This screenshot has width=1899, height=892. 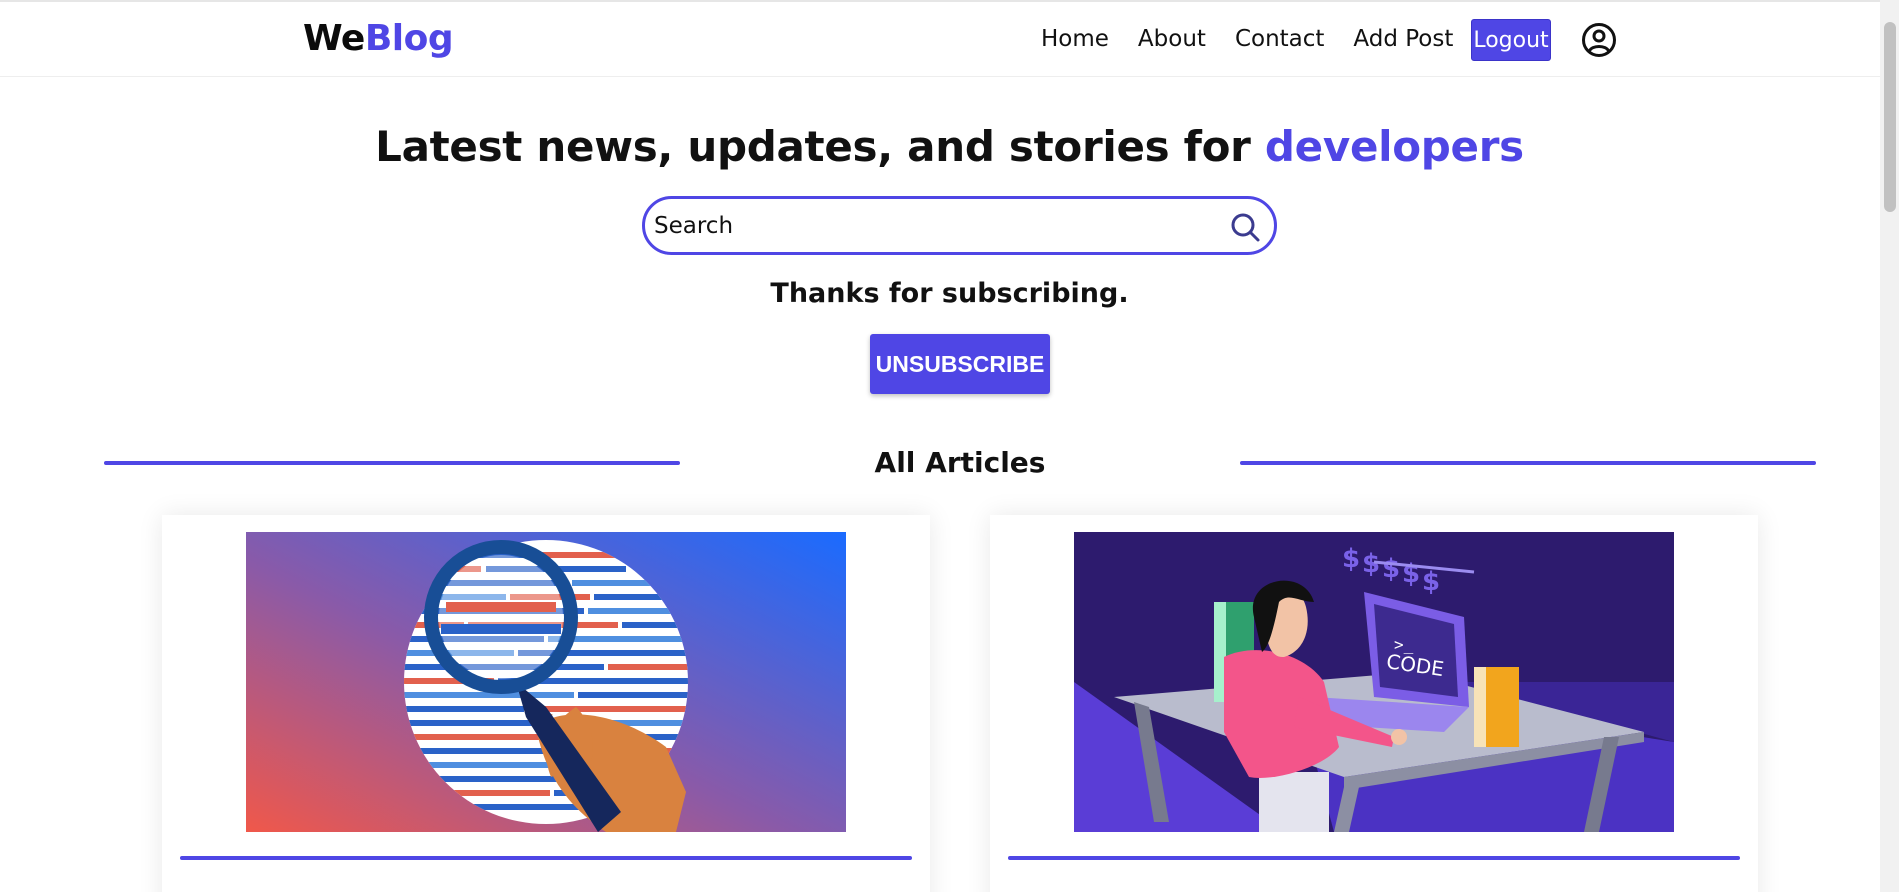 What do you see at coordinates (1172, 39) in the screenshot?
I see `nav-link-about: About` at bounding box center [1172, 39].